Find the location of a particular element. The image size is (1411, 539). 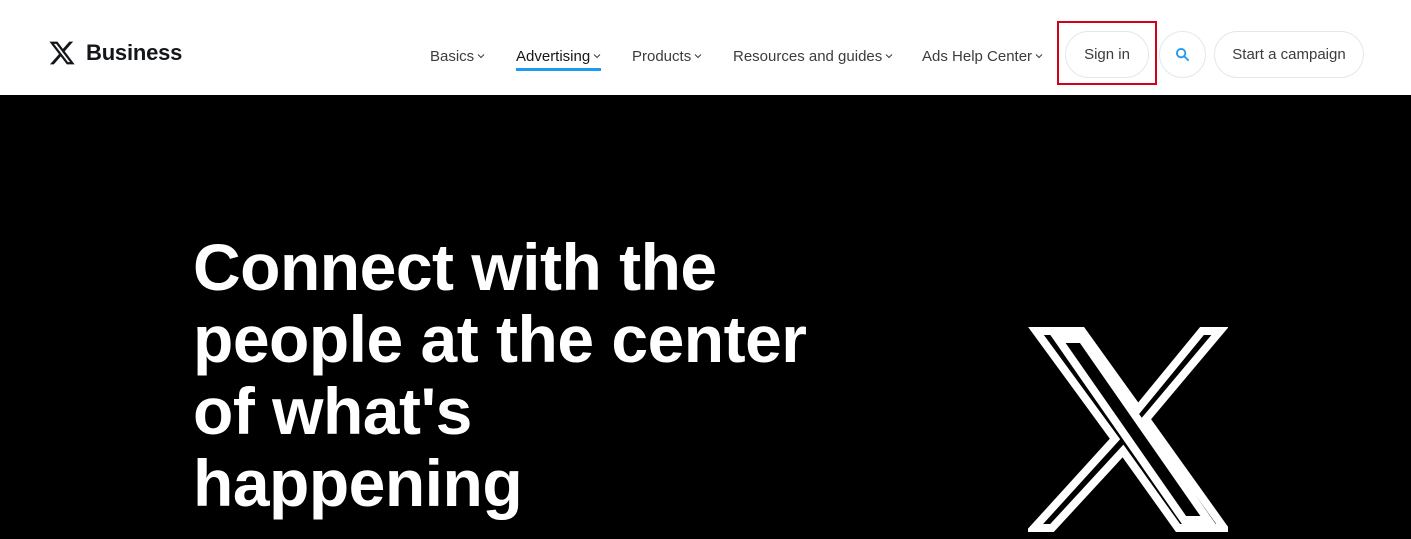

search-icon is located at coordinates (1182, 54).